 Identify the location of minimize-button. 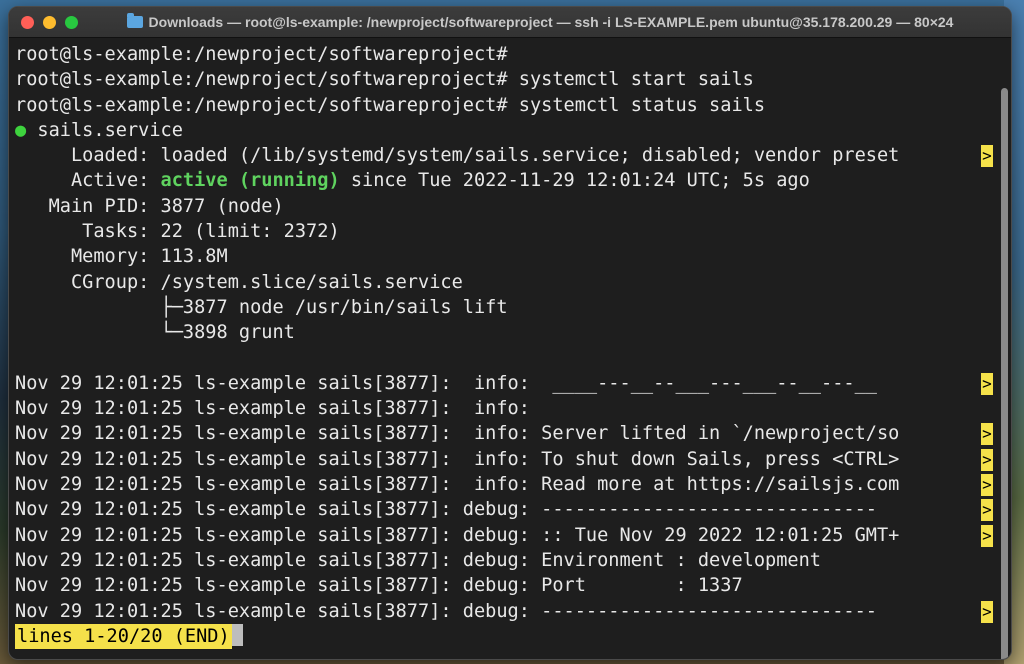
(49, 22).